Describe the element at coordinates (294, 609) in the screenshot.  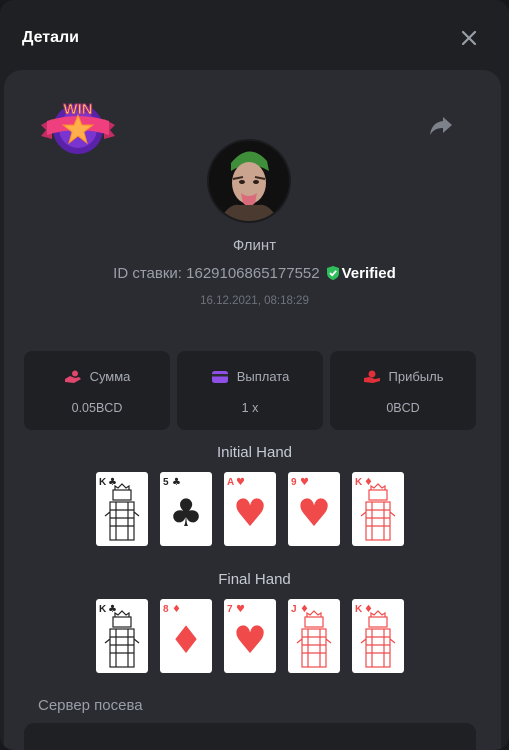
I see `card-rank: J` at that location.